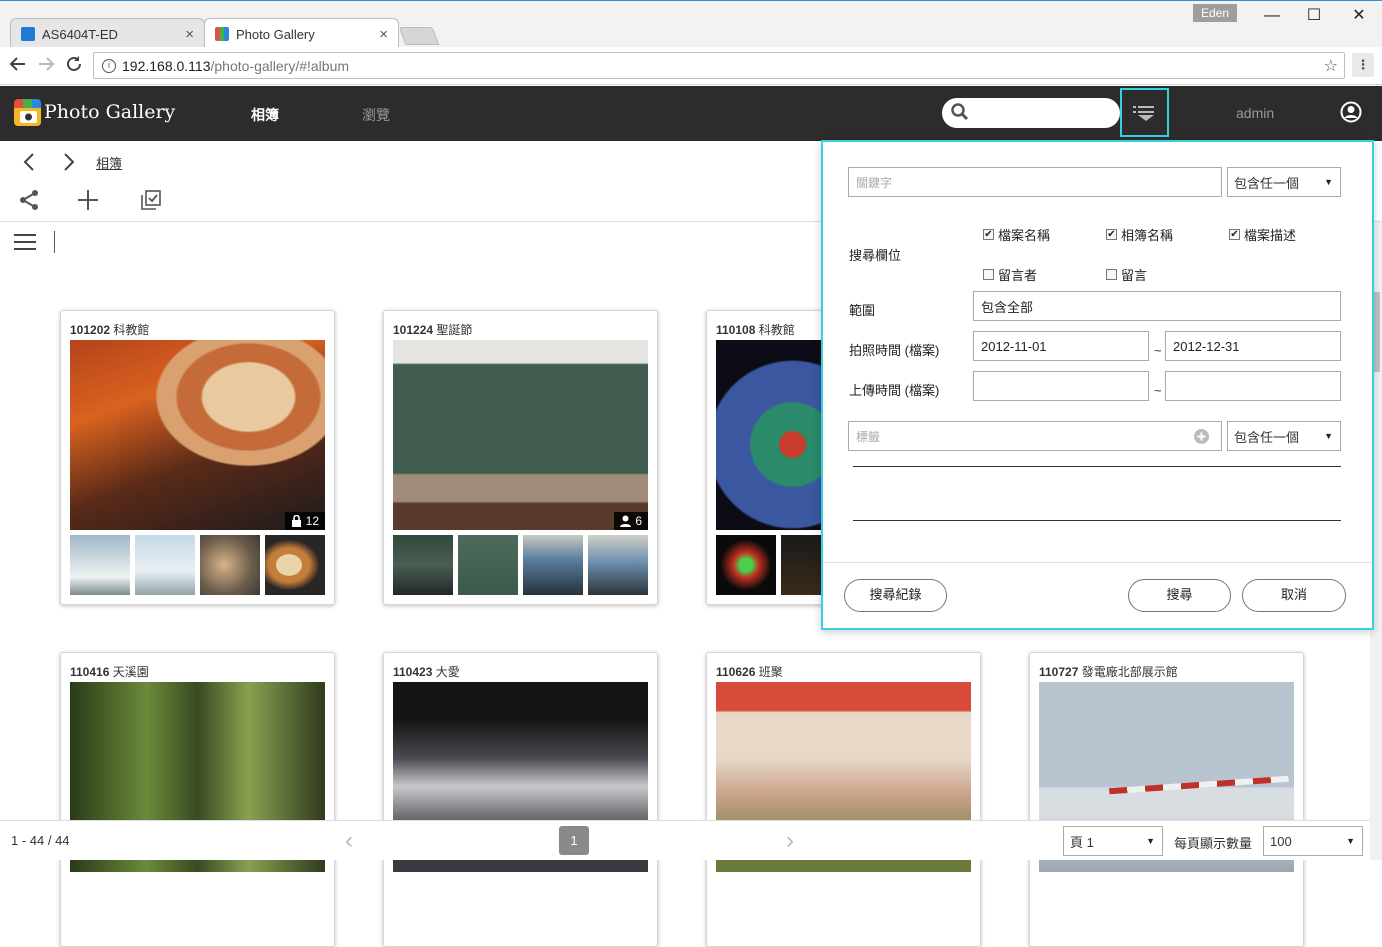 Image resolution: width=1382 pixels, height=947 pixels. Describe the element at coordinates (349, 841) in the screenshot. I see `prev-page-icon: ‹` at that location.